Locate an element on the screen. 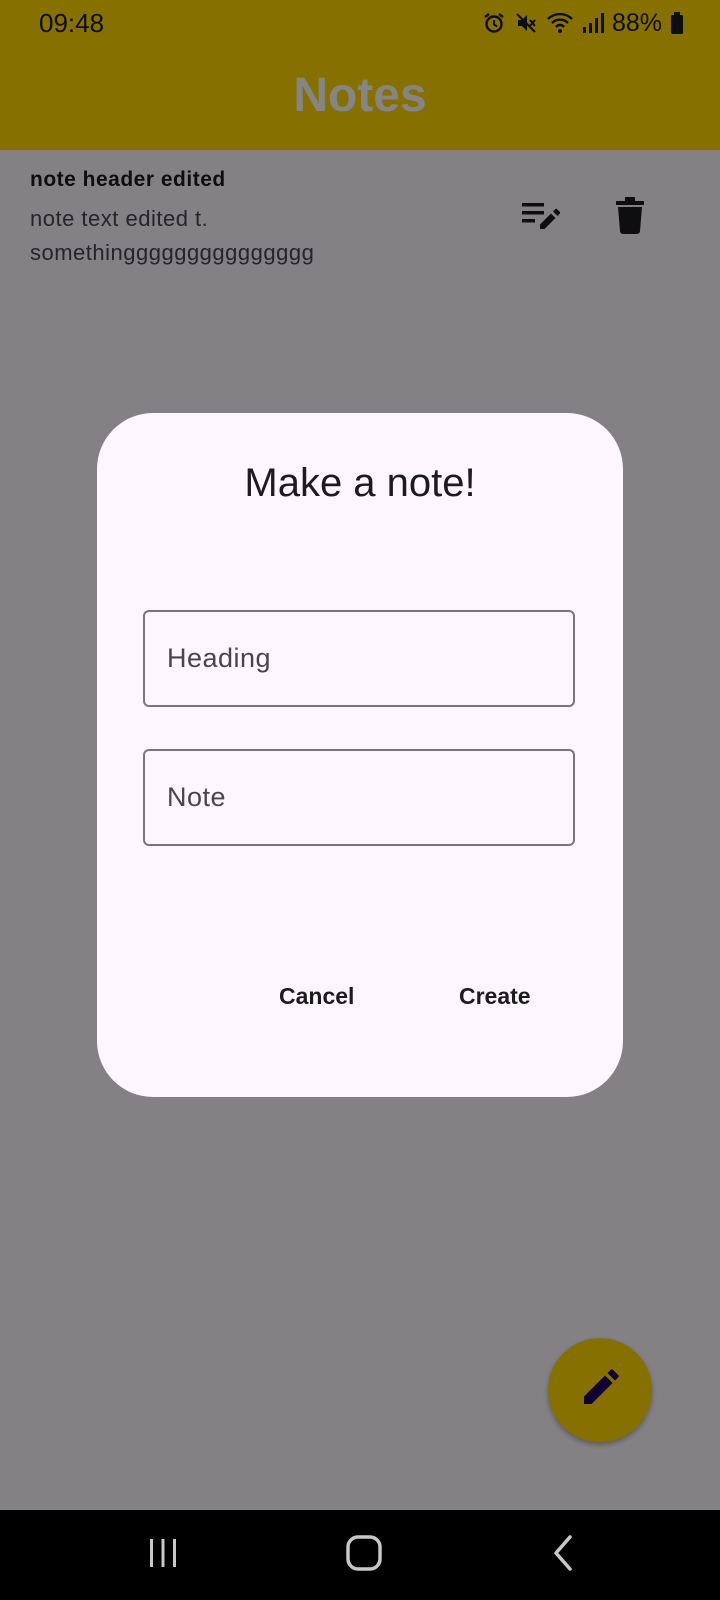 This screenshot has height=1600, width=720. home-icon is located at coordinates (364, 1555).